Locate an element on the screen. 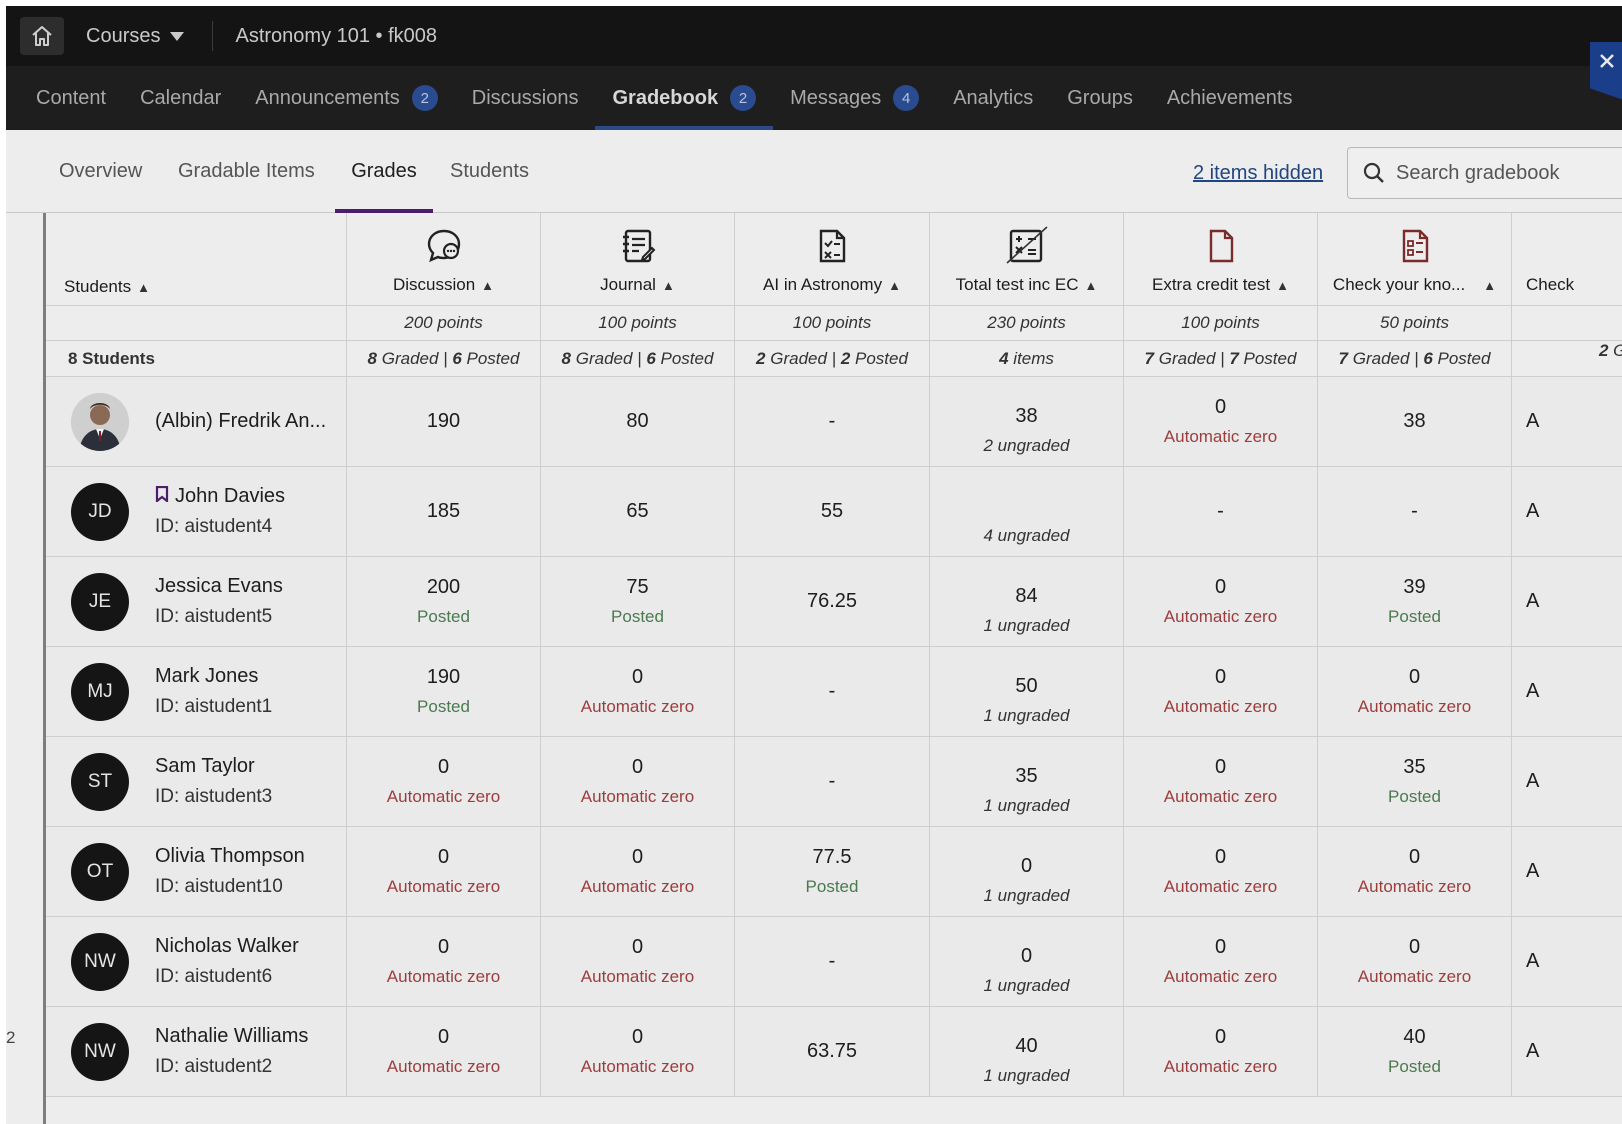 This screenshot has width=1622, height=1124. column-header-discussion: Discussion ▲︎ is located at coordinates (444, 259).